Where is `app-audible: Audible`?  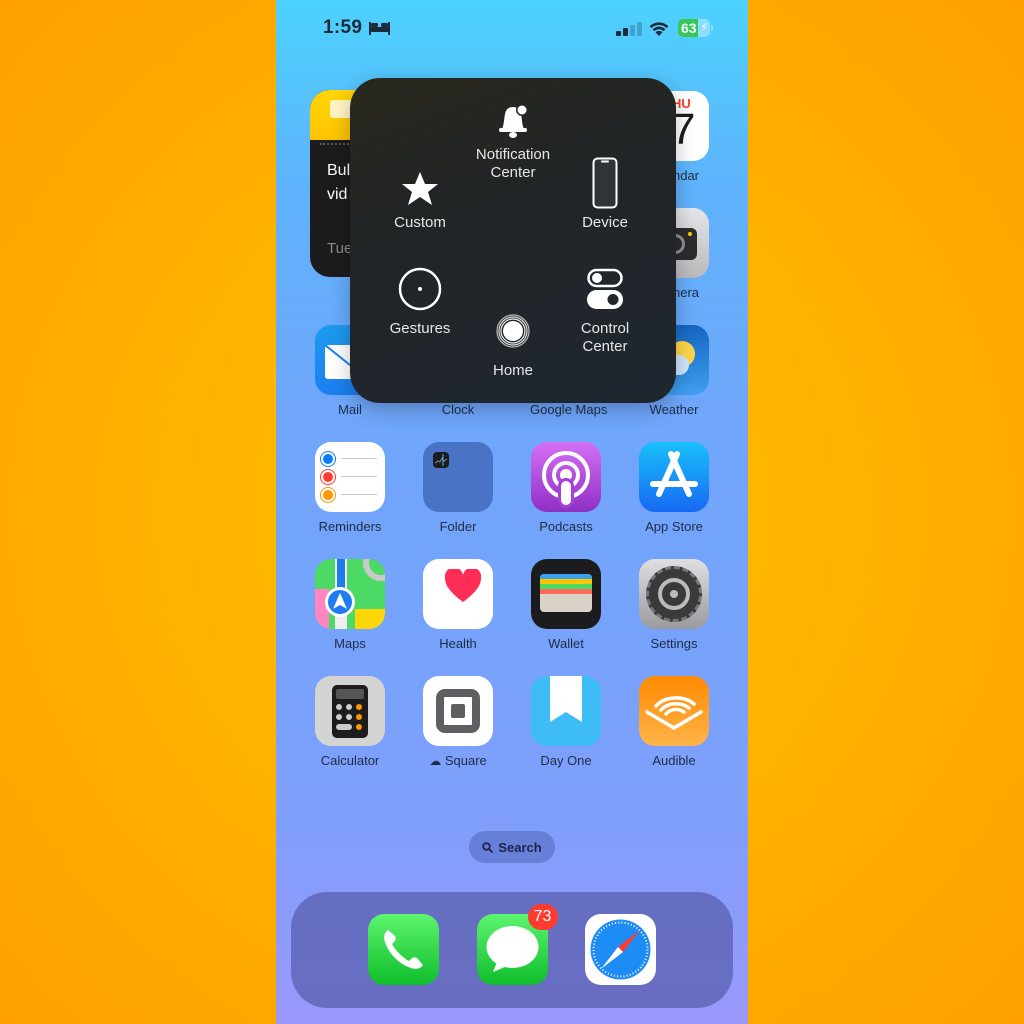 app-audible: Audible is located at coordinates (674, 722).